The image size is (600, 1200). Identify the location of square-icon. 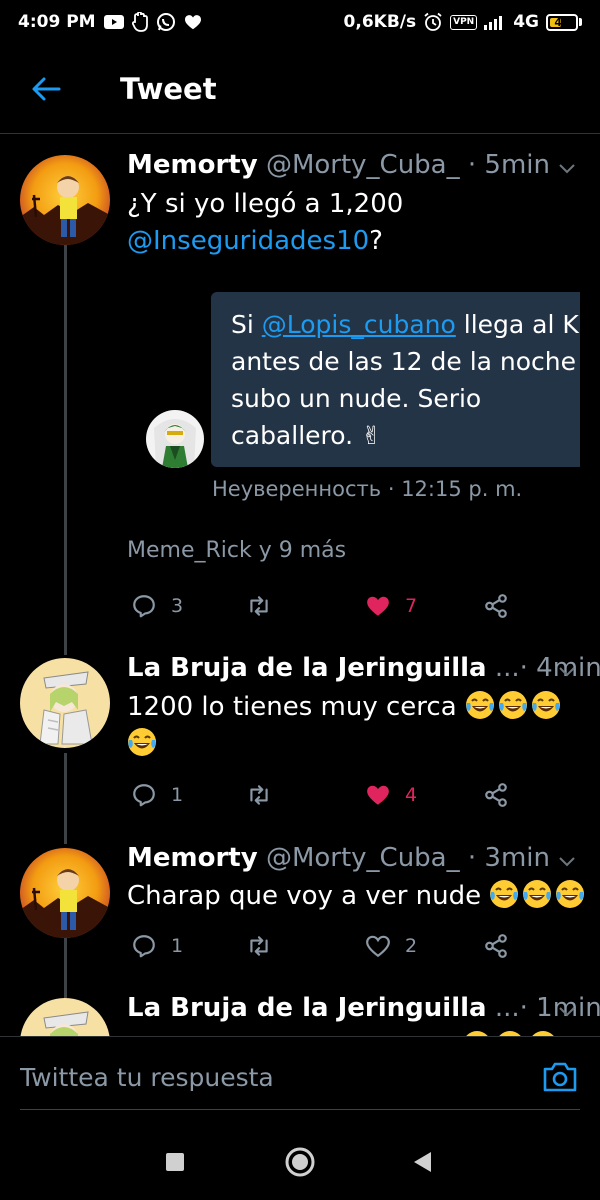
(175, 1162).